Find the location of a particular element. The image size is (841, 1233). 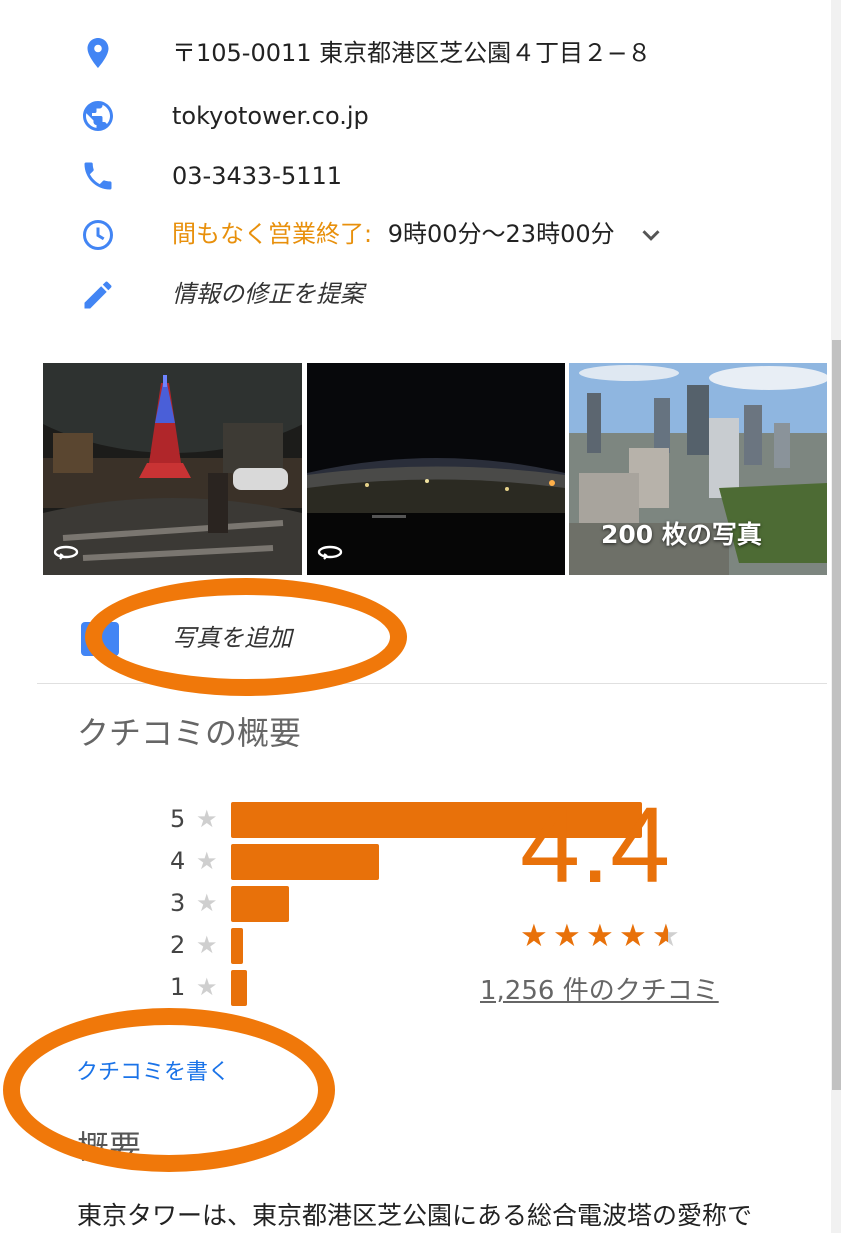

photo-count-label: 200 枚の写真 is located at coordinates (681, 534).